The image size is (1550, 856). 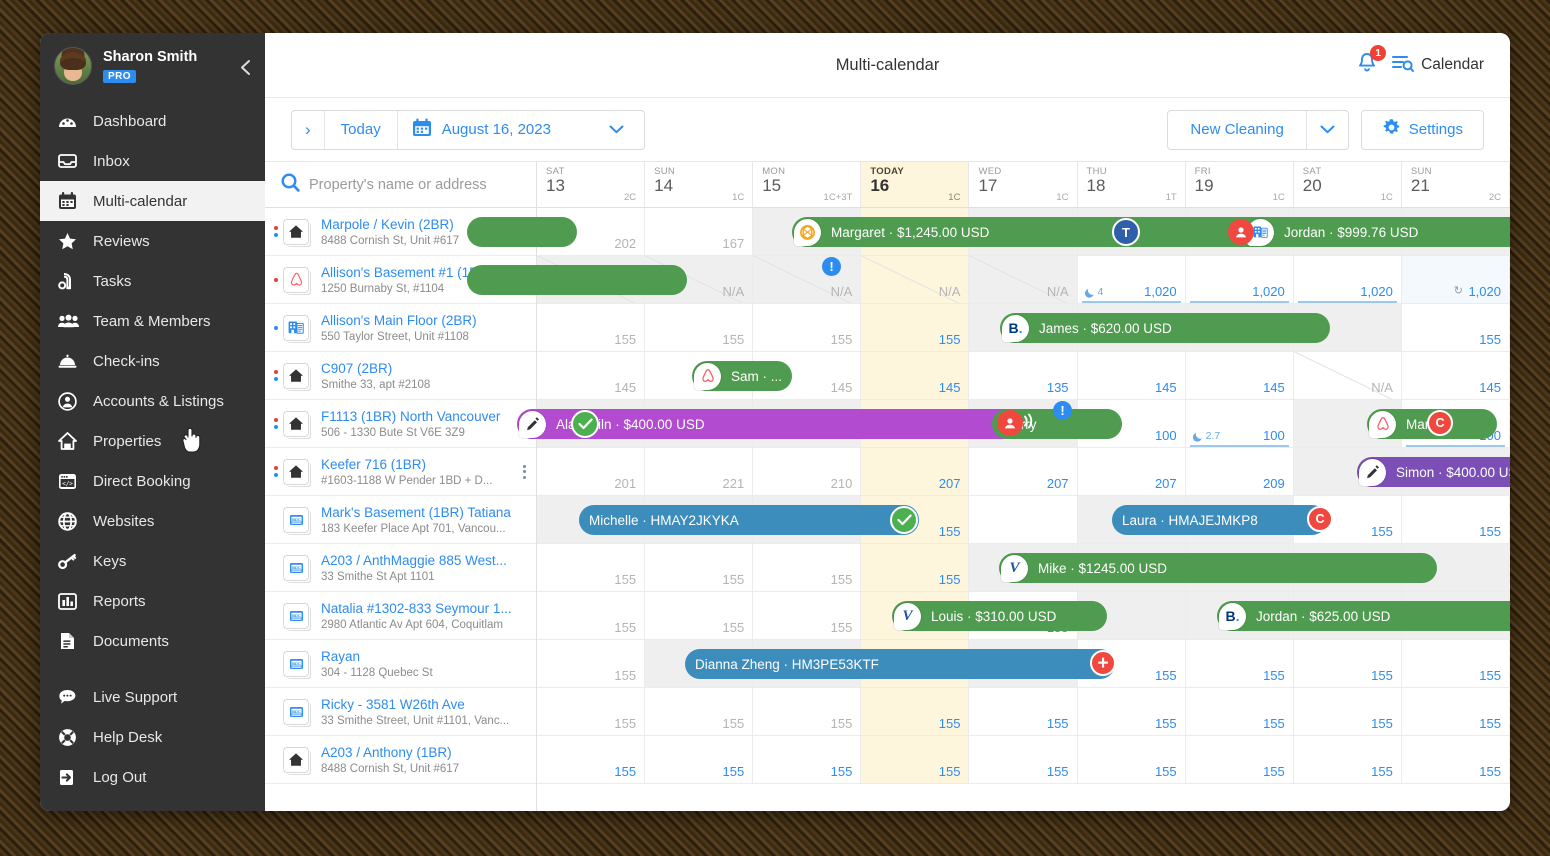 I want to click on booking-bar: Simon · $400.00 USD, so click(x=1433, y=472).